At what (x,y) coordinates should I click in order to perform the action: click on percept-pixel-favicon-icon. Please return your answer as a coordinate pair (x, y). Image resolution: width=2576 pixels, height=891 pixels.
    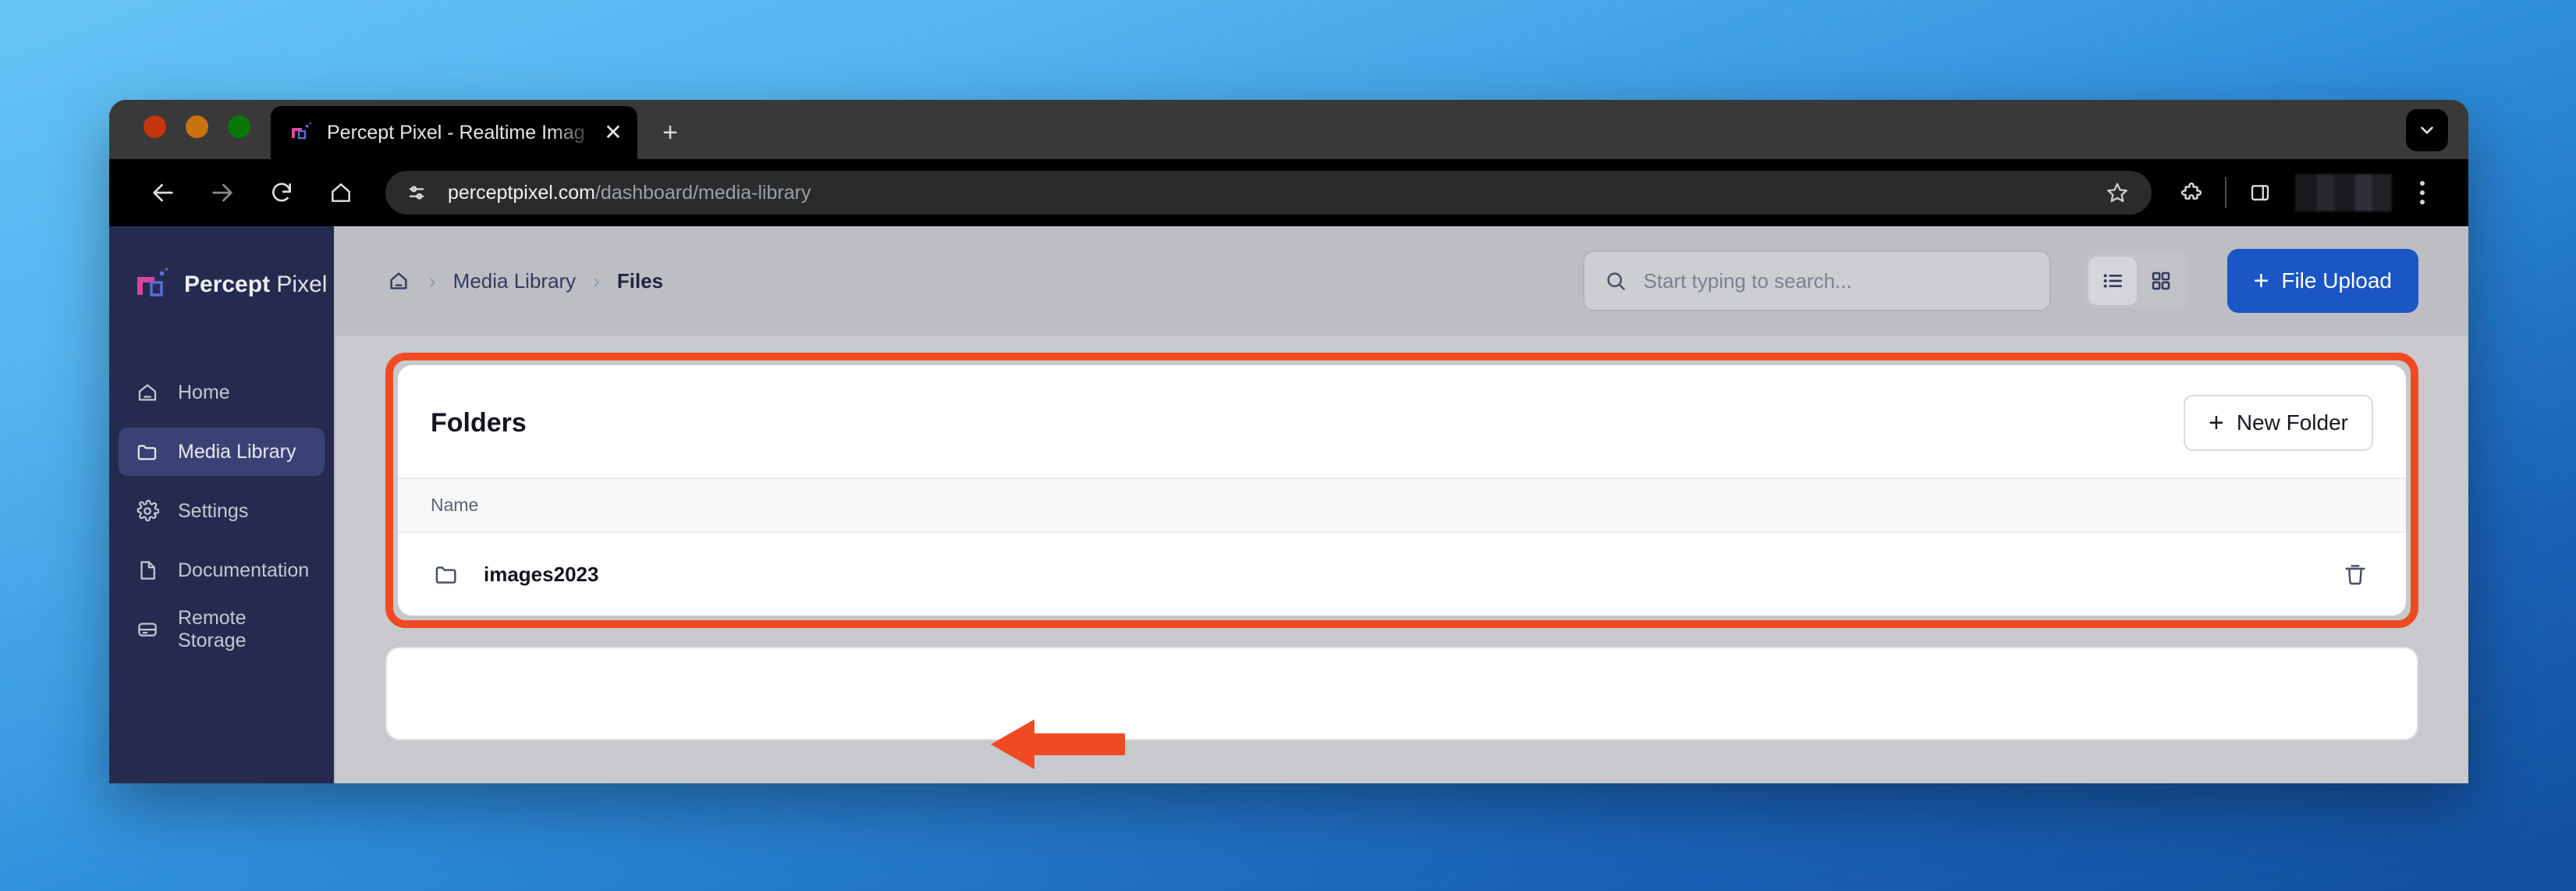
    Looking at the image, I should click on (301, 132).